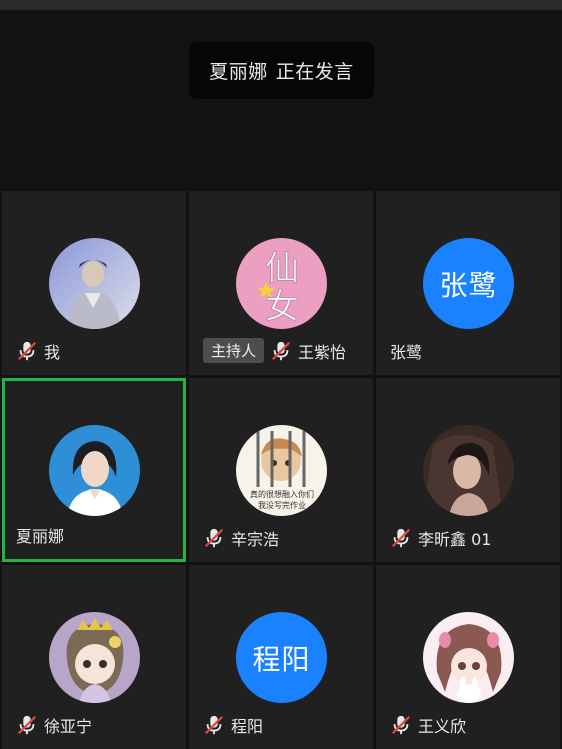 This screenshot has height=749, width=562. I want to click on participant-label: 我, so click(38, 351).